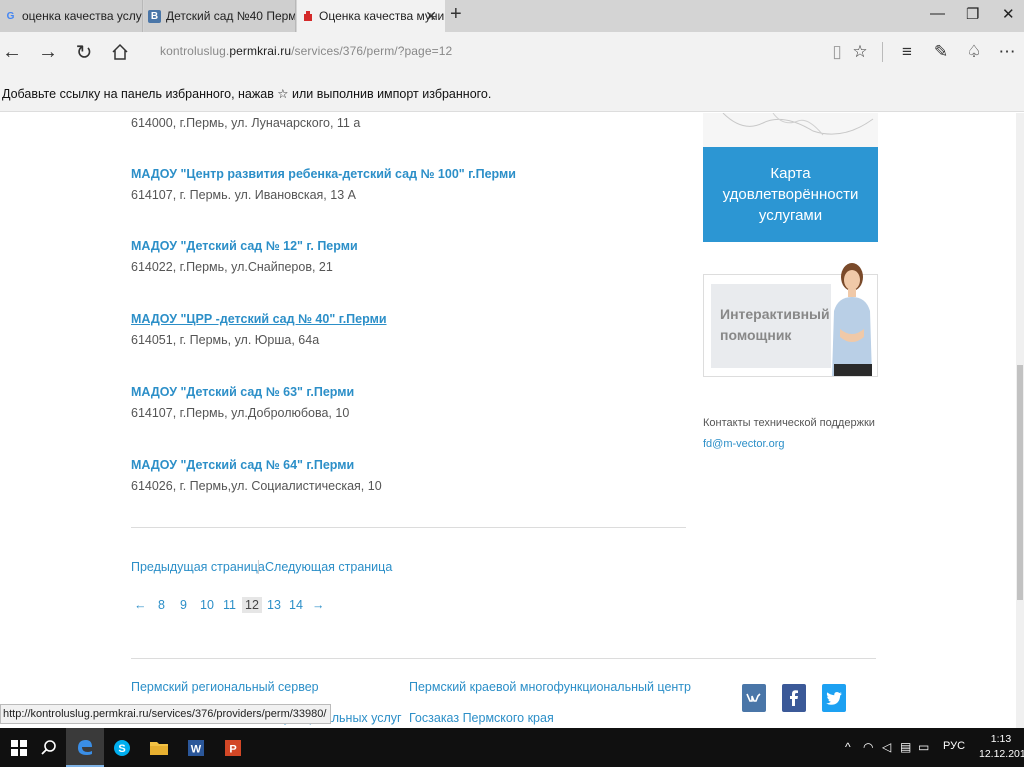 Image resolution: width=1024 pixels, height=767 pixels. I want to click on word-icon: W, so click(196, 747).